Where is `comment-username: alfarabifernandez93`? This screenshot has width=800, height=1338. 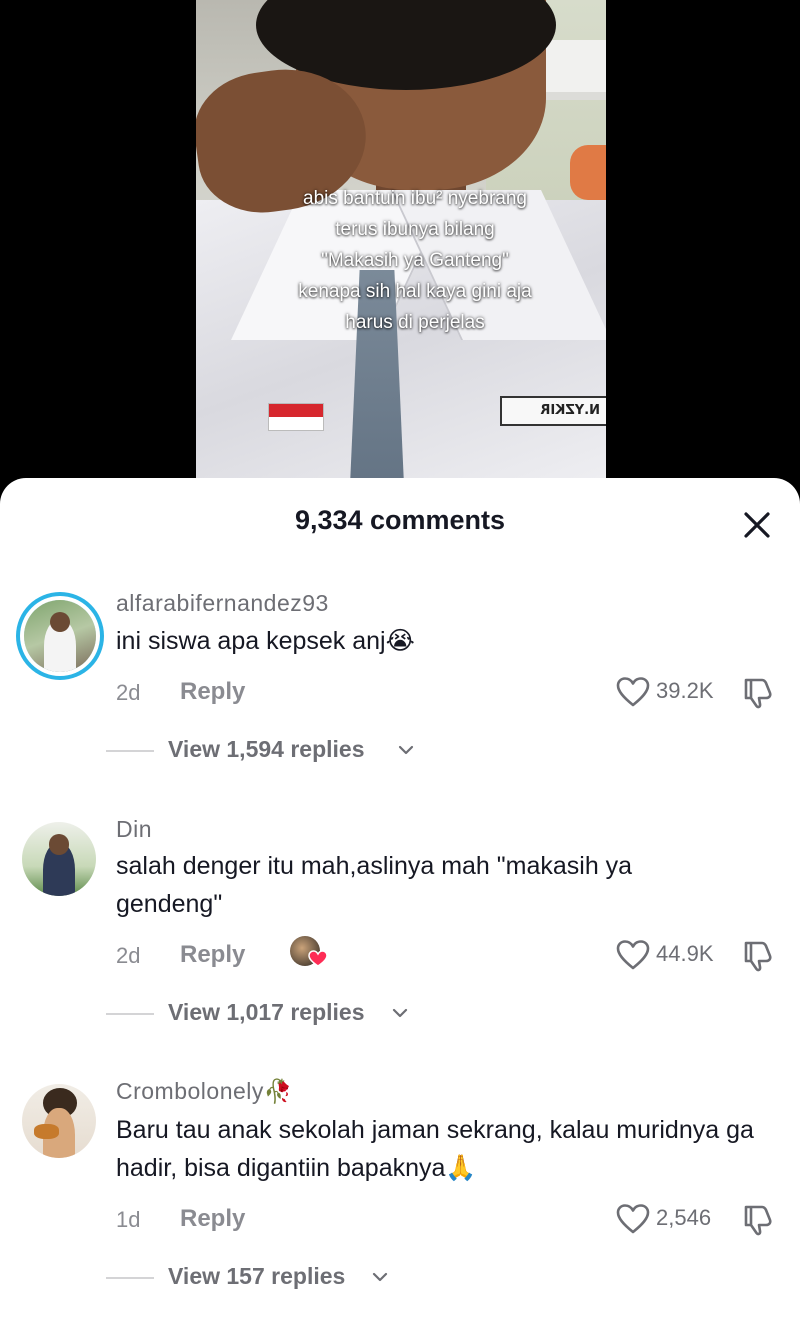
comment-username: alfarabifernandez93 is located at coordinates (222, 603).